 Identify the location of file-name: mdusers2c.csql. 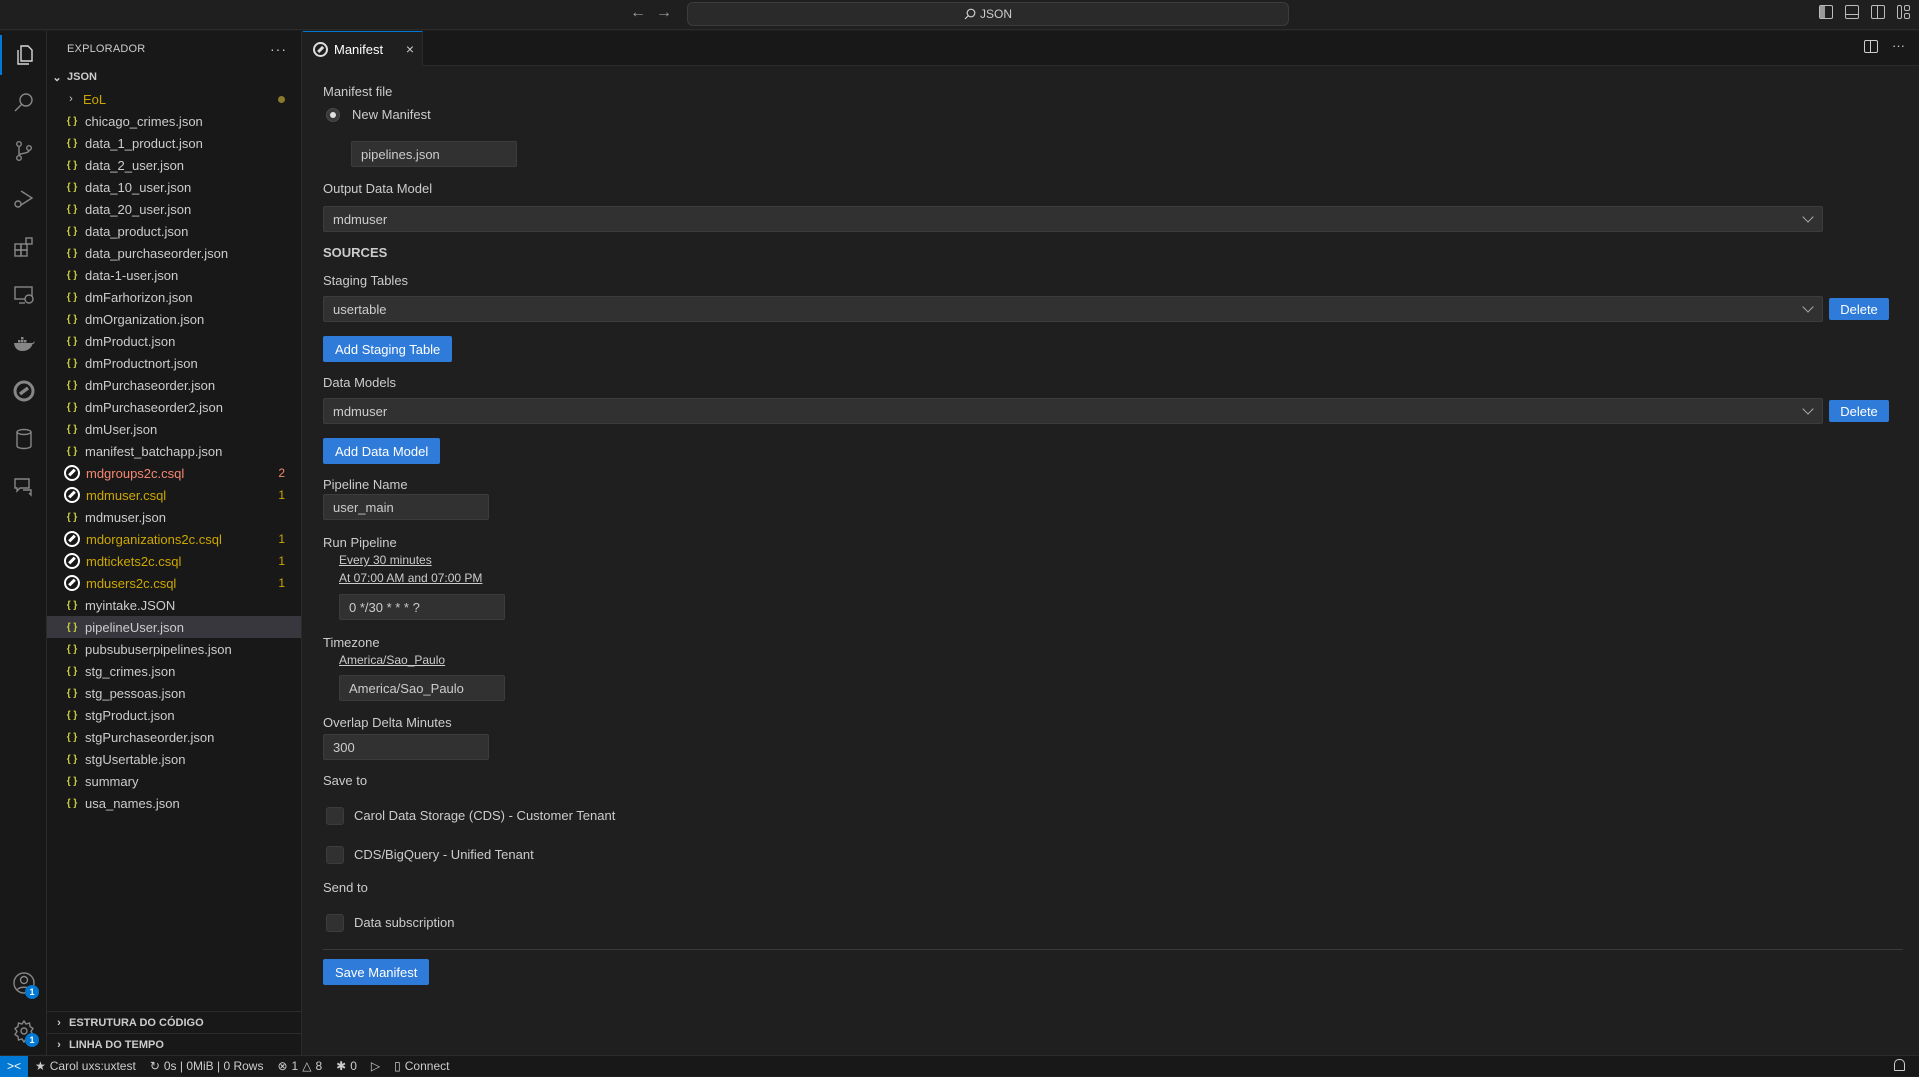
(131, 583).